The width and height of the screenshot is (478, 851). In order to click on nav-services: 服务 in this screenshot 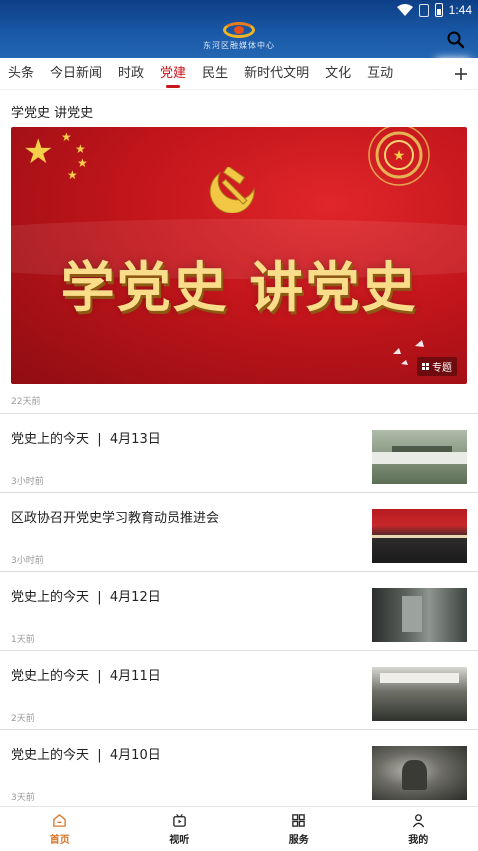, I will do `click(299, 829)`.